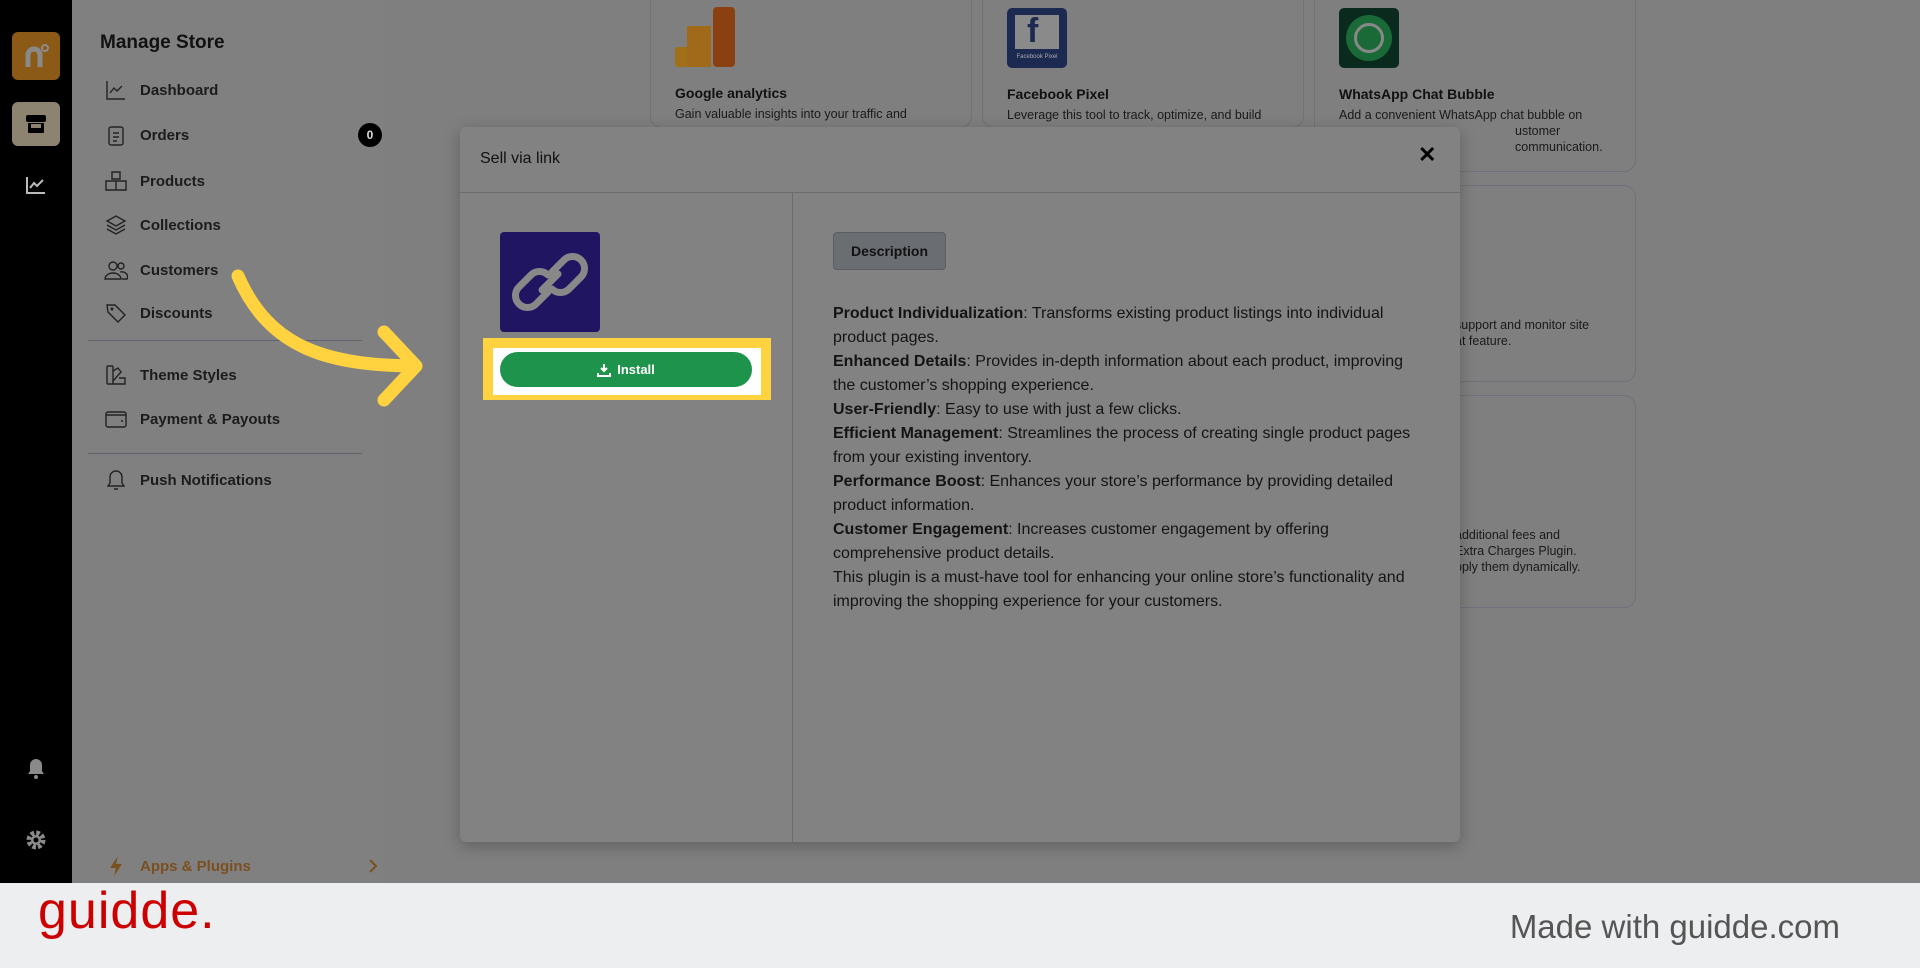  I want to click on whatsapp-icon, so click(1369, 38).